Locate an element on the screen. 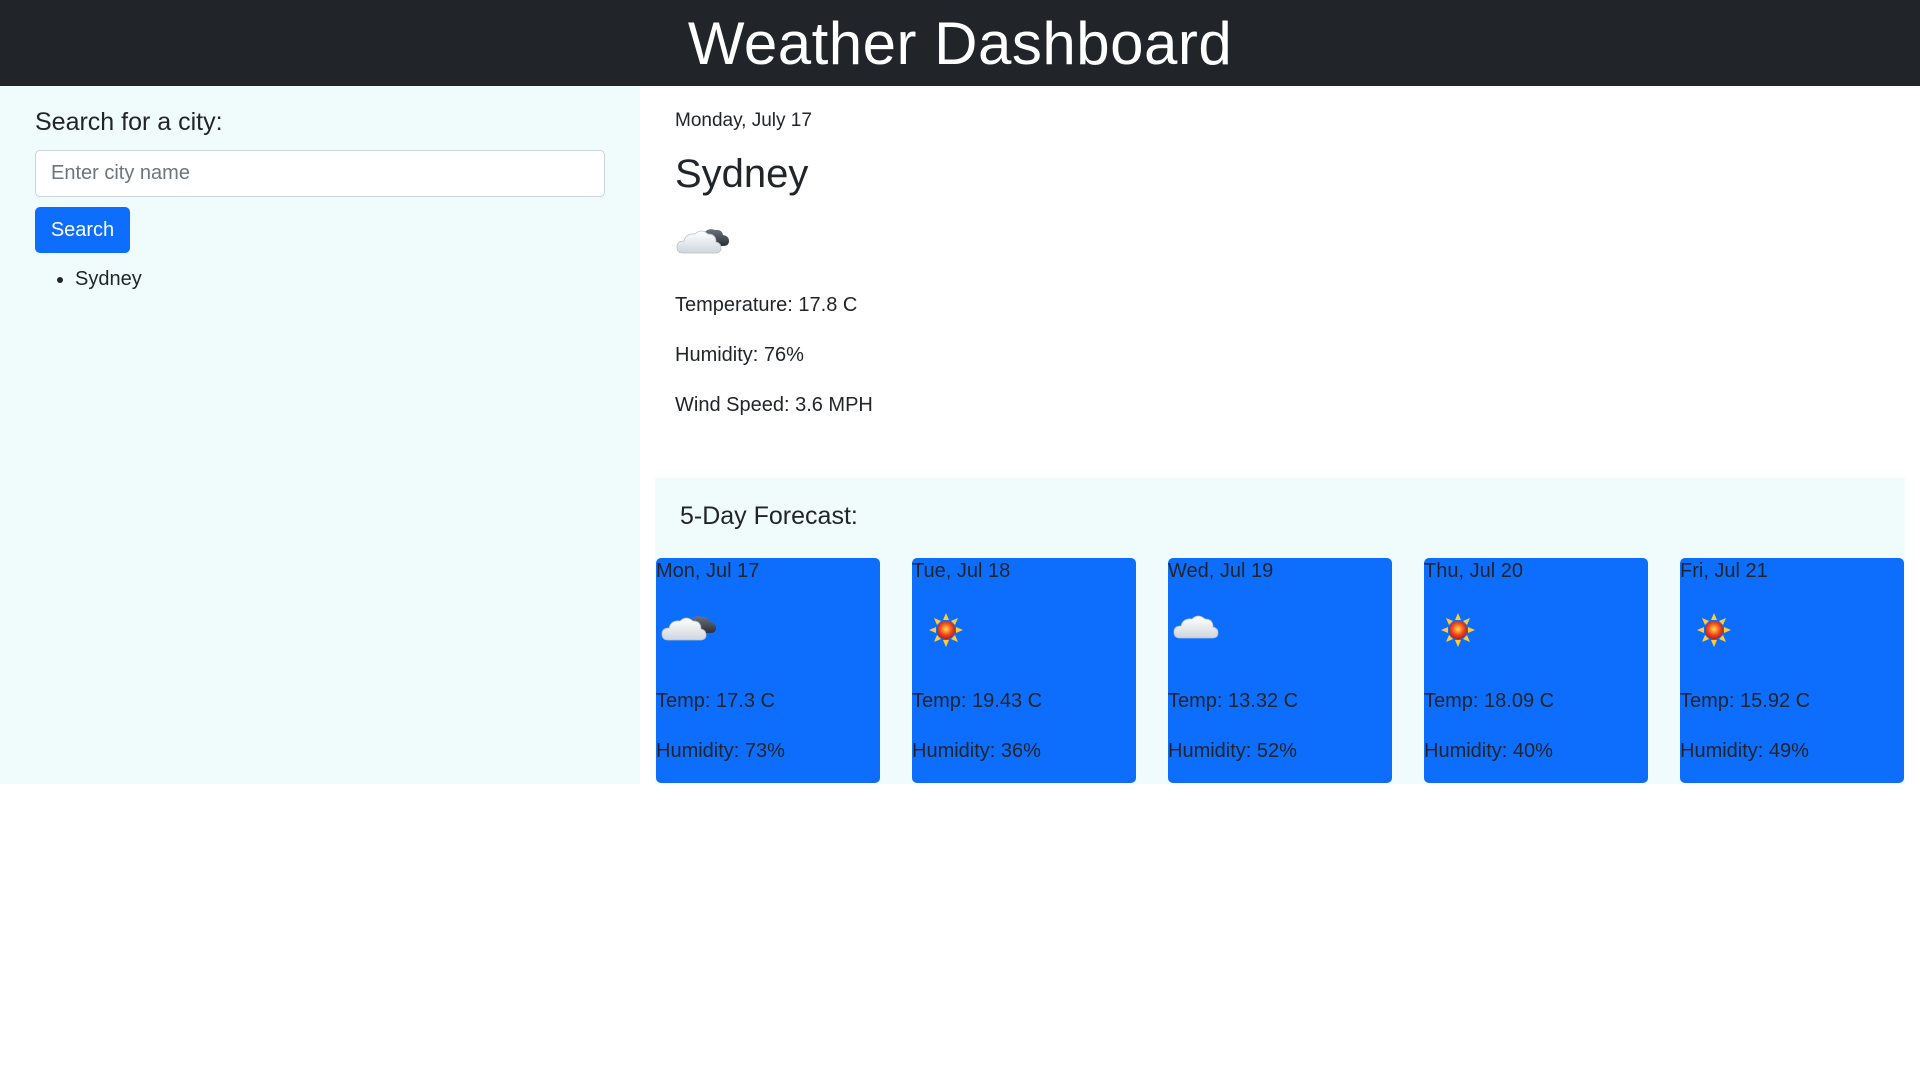 This screenshot has width=1920, height=1080. forecast-card: Tue, Jul 18 Temp: 19.43 C Humidity: 36% is located at coordinates (1024, 670).